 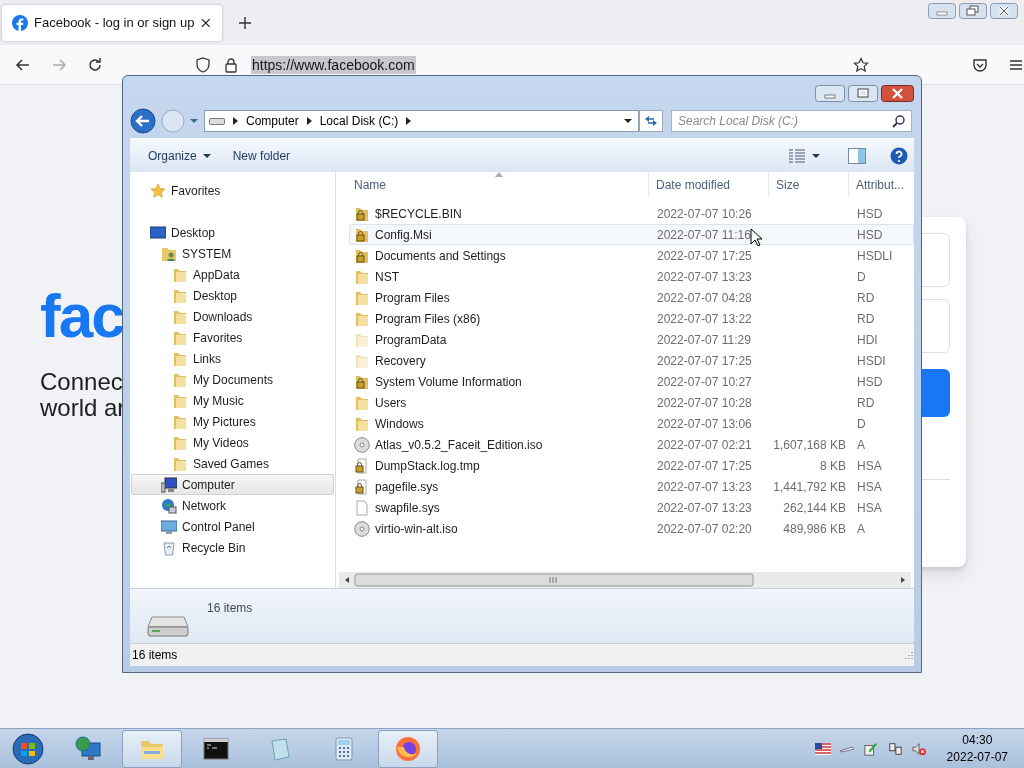 What do you see at coordinates (709, 184) in the screenshot?
I see `column-header: Date modified` at bounding box center [709, 184].